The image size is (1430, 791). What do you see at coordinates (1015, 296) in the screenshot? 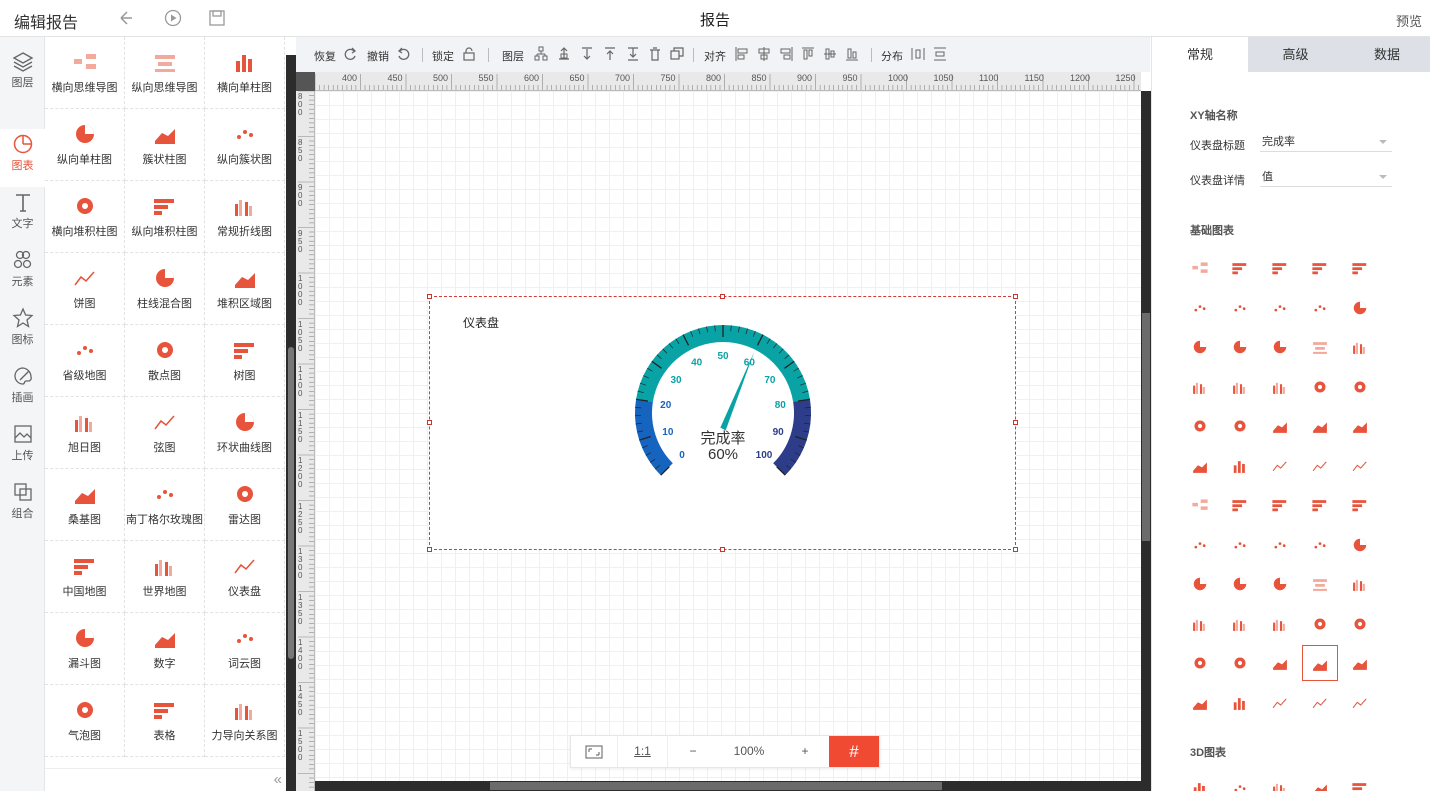
I see `resize-handle-tr` at bounding box center [1015, 296].